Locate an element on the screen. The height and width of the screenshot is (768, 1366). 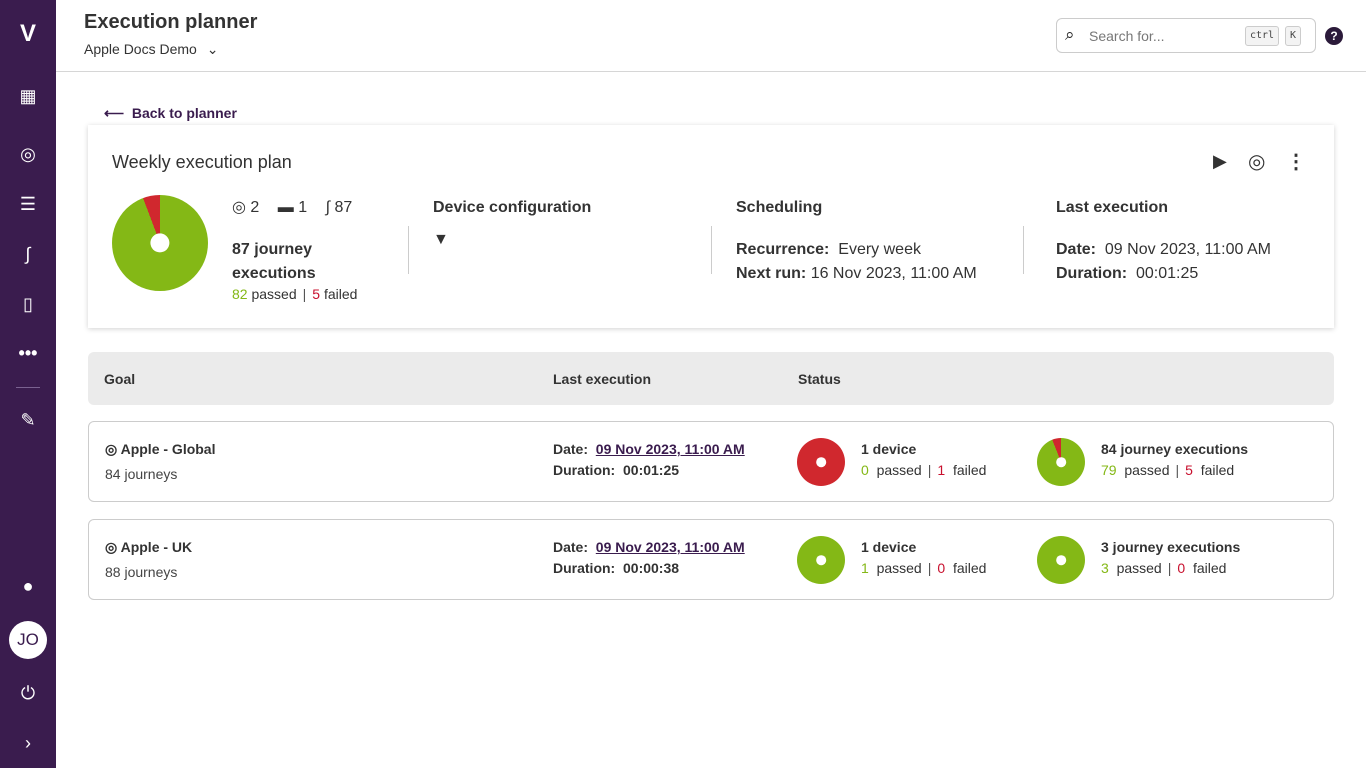
help-icon: ? is located at coordinates (1334, 36).